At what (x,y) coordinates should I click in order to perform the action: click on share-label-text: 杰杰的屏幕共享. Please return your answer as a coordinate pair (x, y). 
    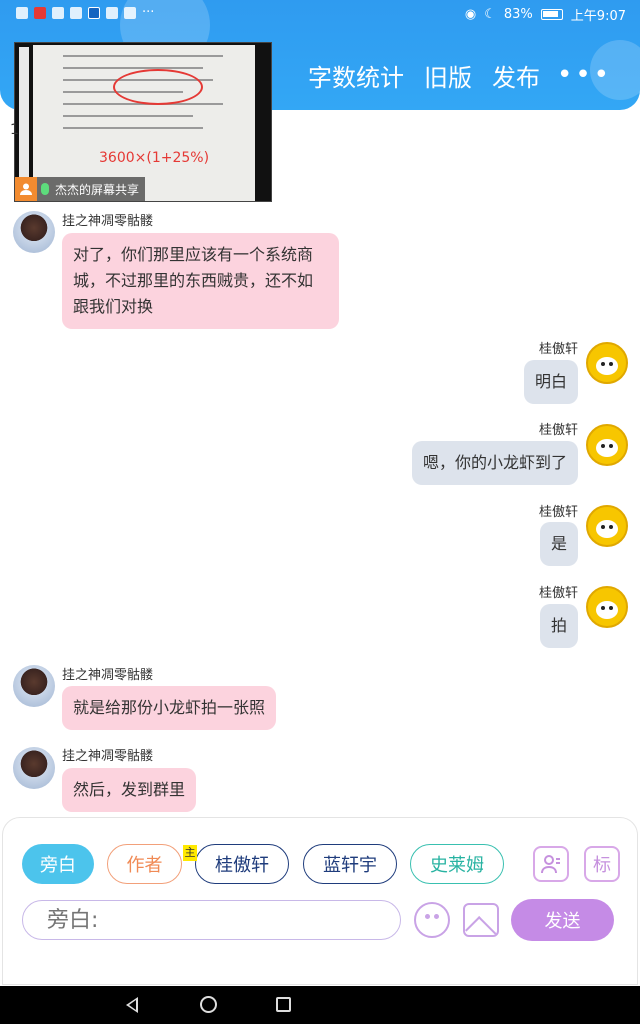
    Looking at the image, I should click on (97, 189).